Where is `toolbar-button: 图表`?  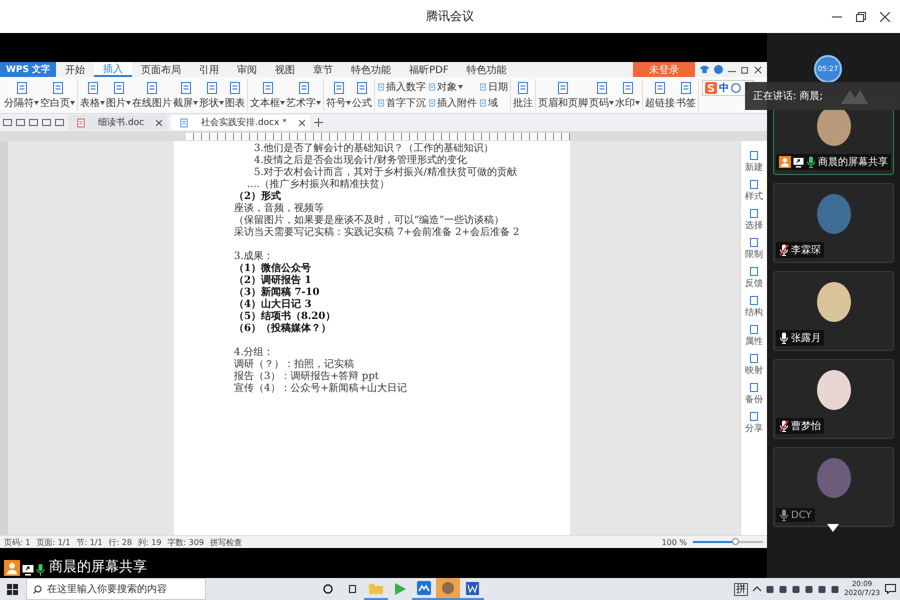
toolbar-button: 图表 is located at coordinates (235, 95).